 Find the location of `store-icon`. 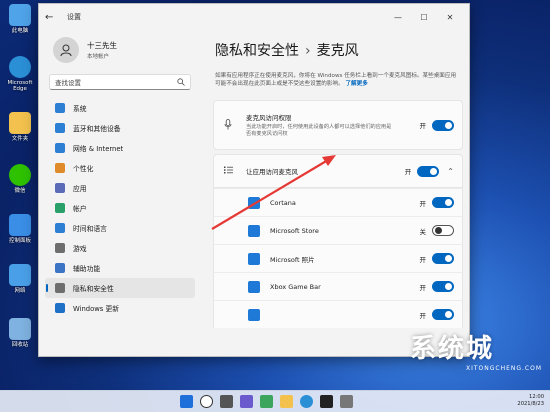

store-icon is located at coordinates (326, 401).